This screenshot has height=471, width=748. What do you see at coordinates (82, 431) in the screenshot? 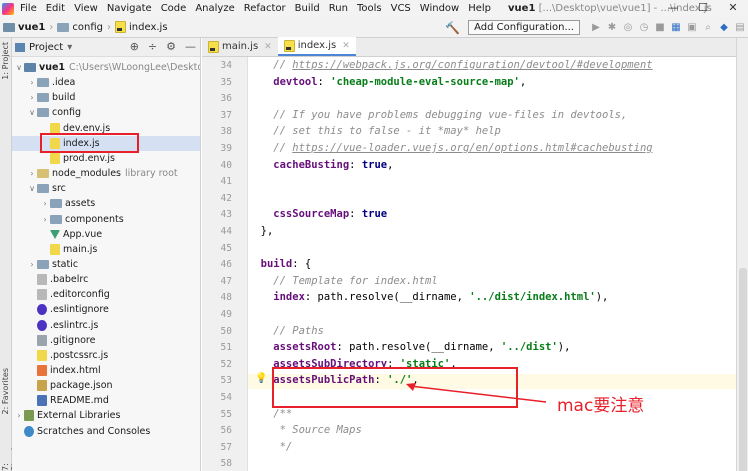
I see `tree-item: Scratches and Consoles` at bounding box center [82, 431].